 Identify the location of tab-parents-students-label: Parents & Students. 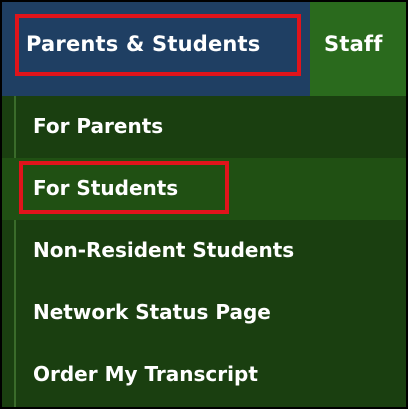
(143, 44).